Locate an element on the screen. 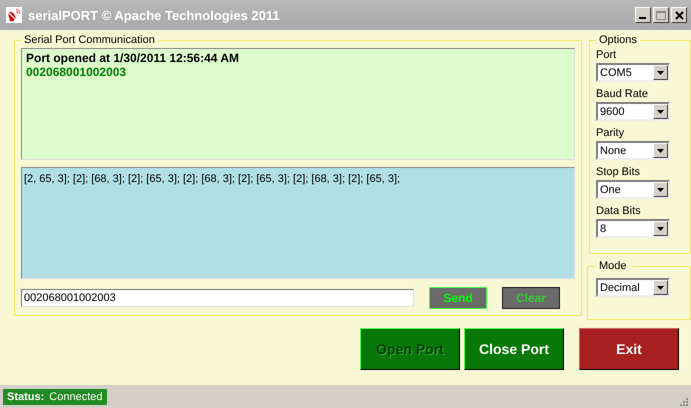 This screenshot has height=408, width=691. status-label: Status: is located at coordinates (25, 396).